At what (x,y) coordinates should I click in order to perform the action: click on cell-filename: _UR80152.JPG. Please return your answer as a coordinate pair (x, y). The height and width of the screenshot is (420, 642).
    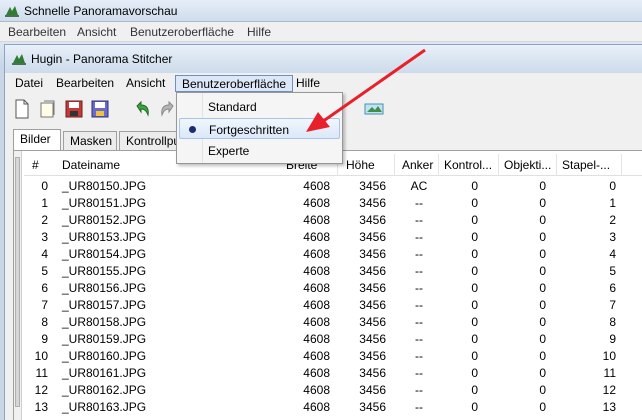
    Looking at the image, I should click on (104, 220).